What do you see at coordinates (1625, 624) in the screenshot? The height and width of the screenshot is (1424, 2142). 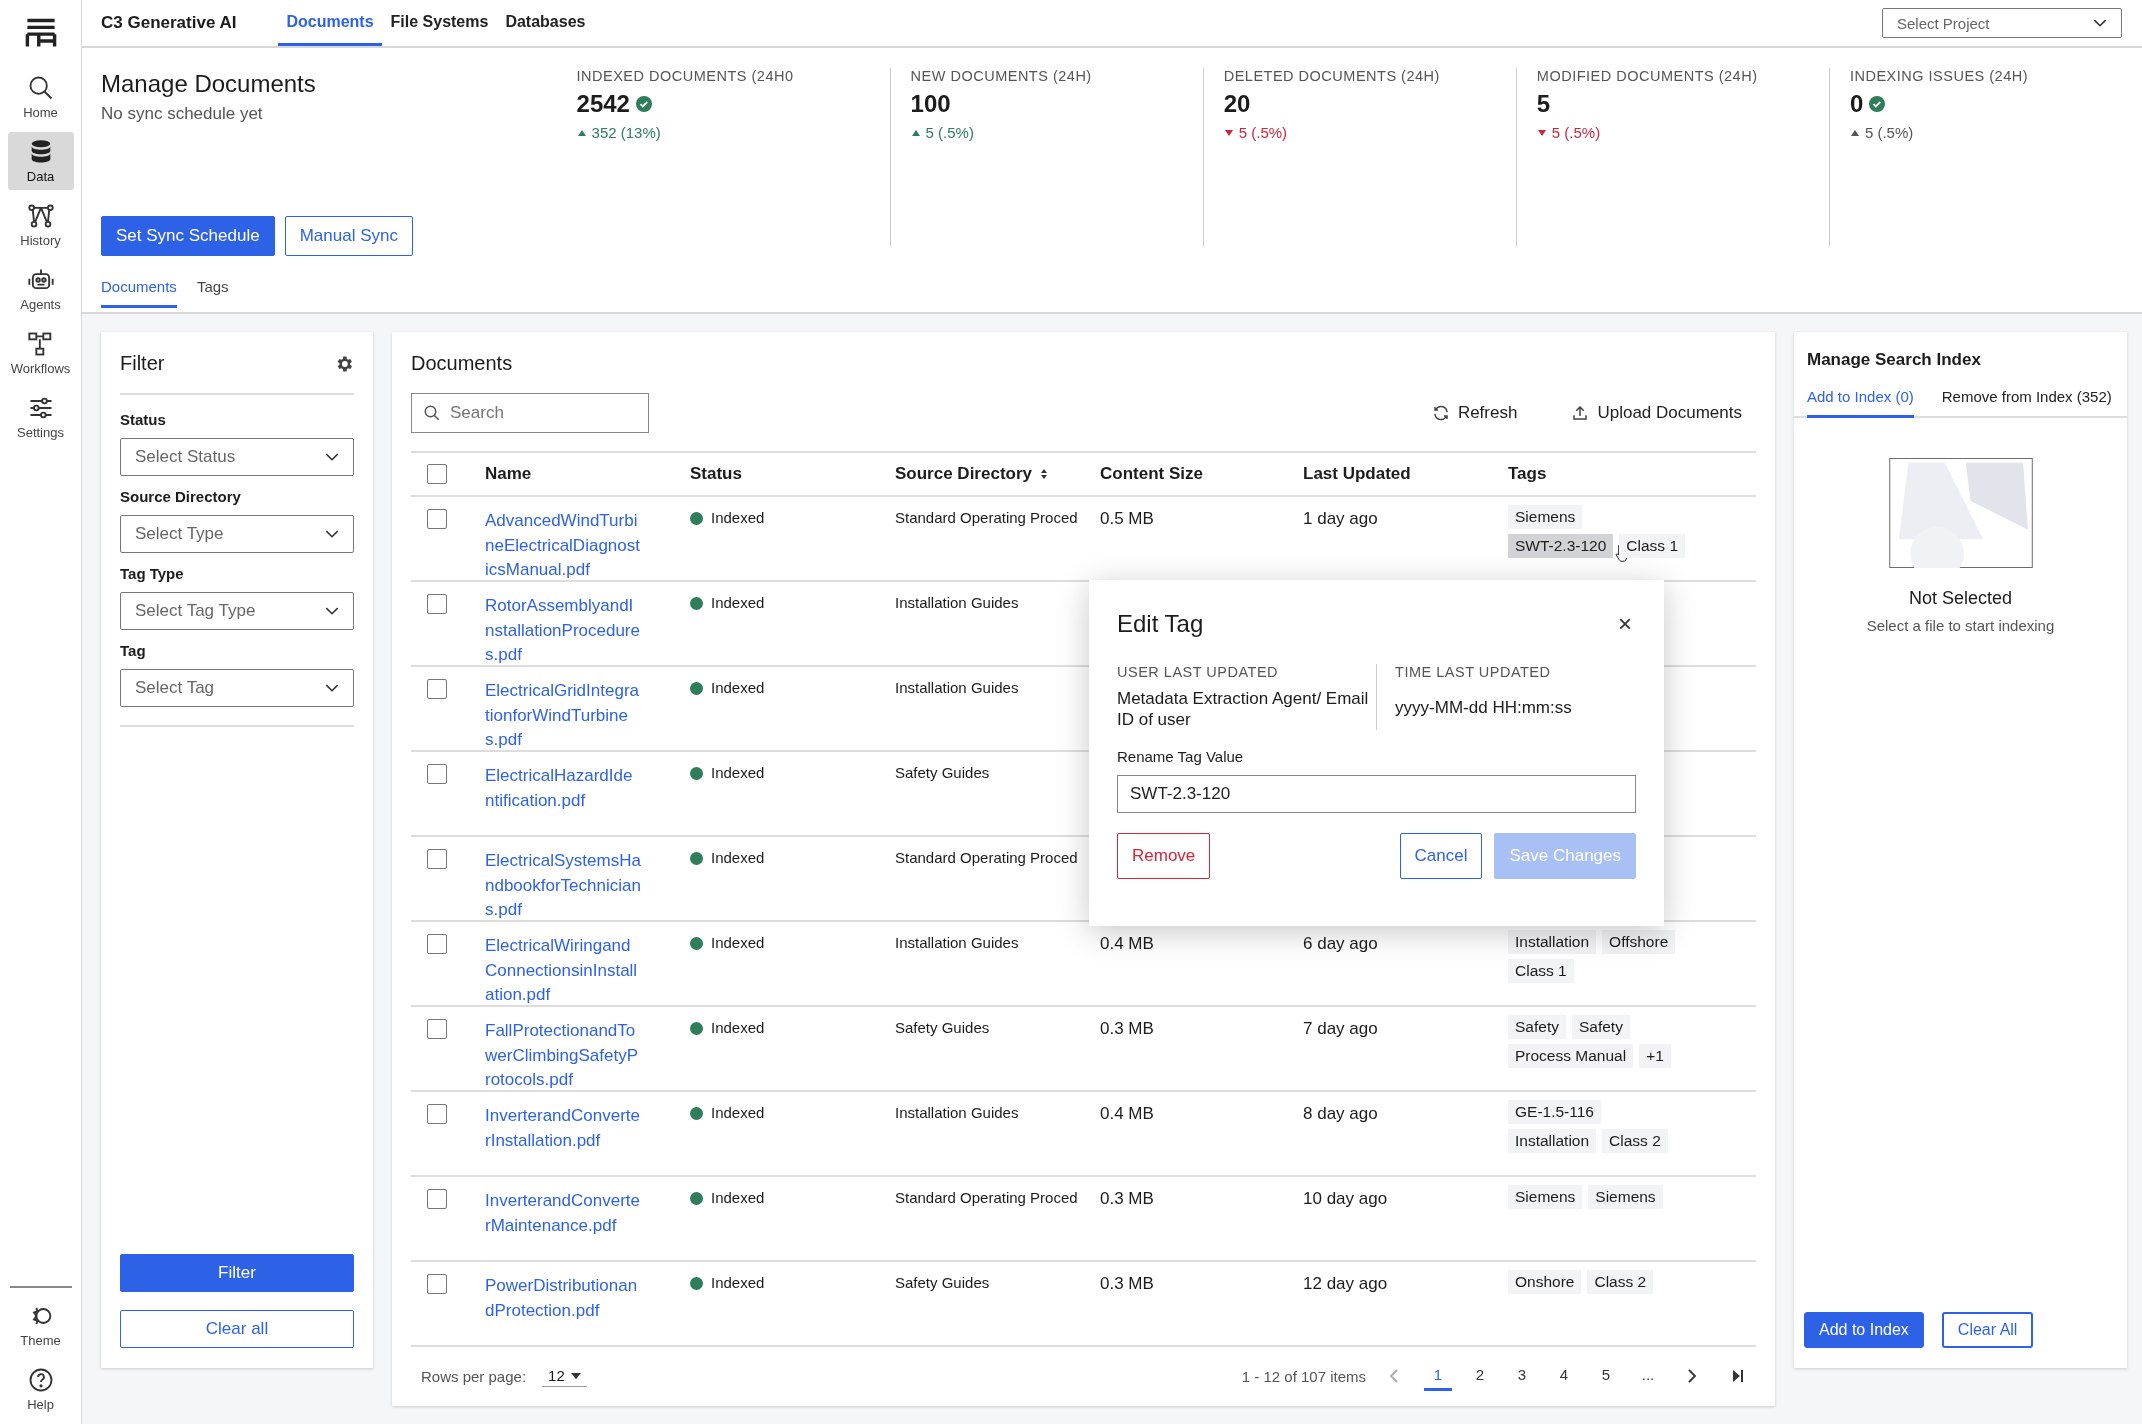 I see `close-button: ×` at bounding box center [1625, 624].